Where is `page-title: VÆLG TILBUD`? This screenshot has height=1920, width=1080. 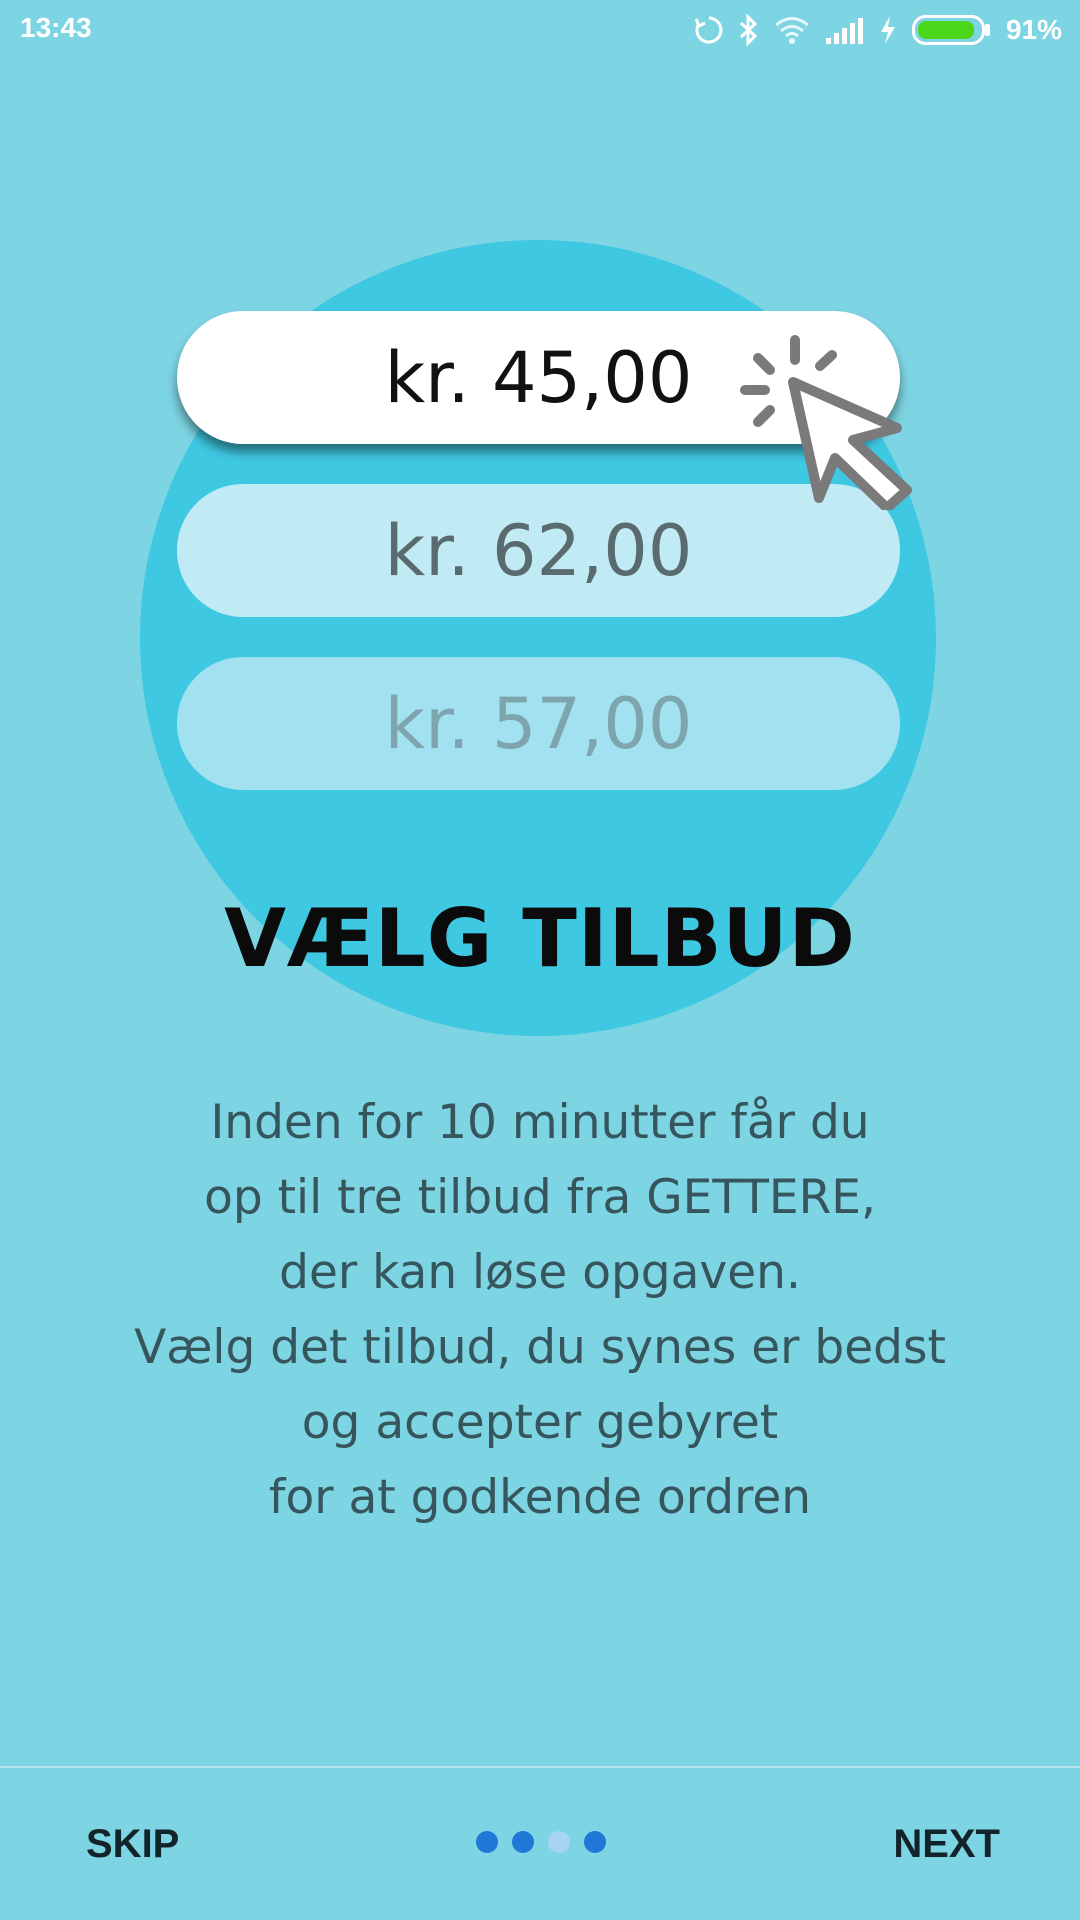
page-title: VÆLG TILBUD is located at coordinates (540, 938).